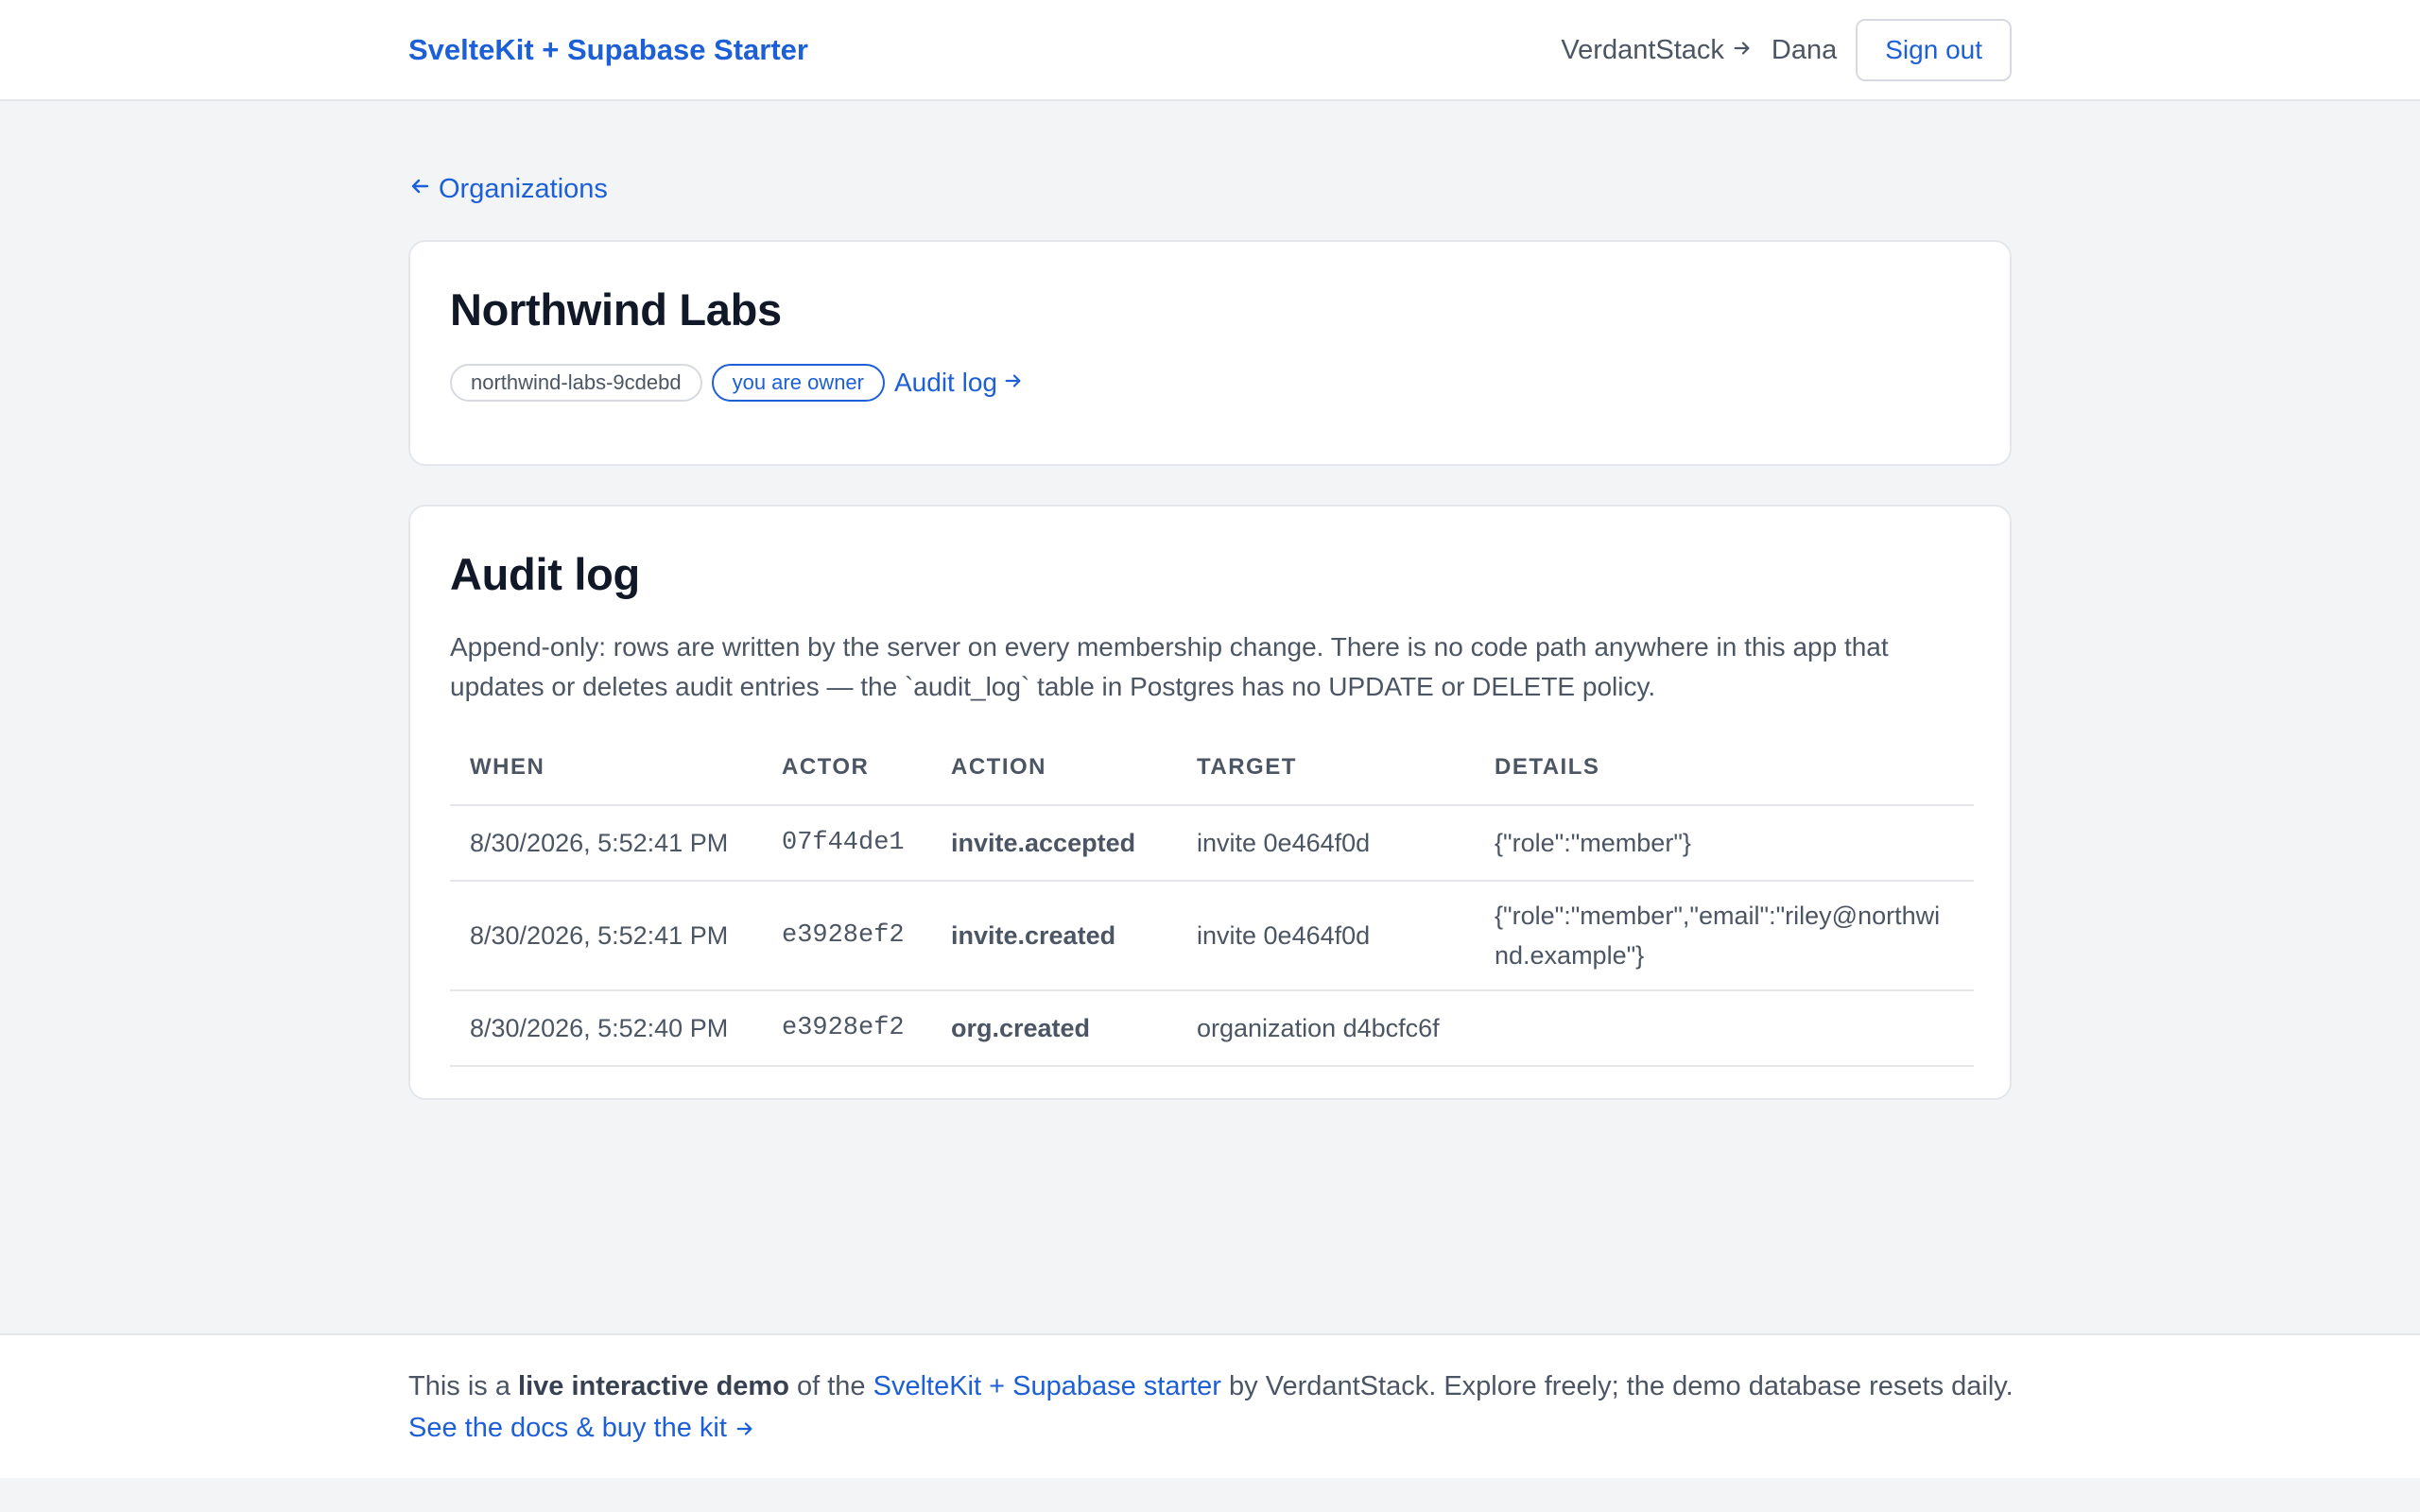  I want to click on audit-log-title: Audit log, so click(545, 574).